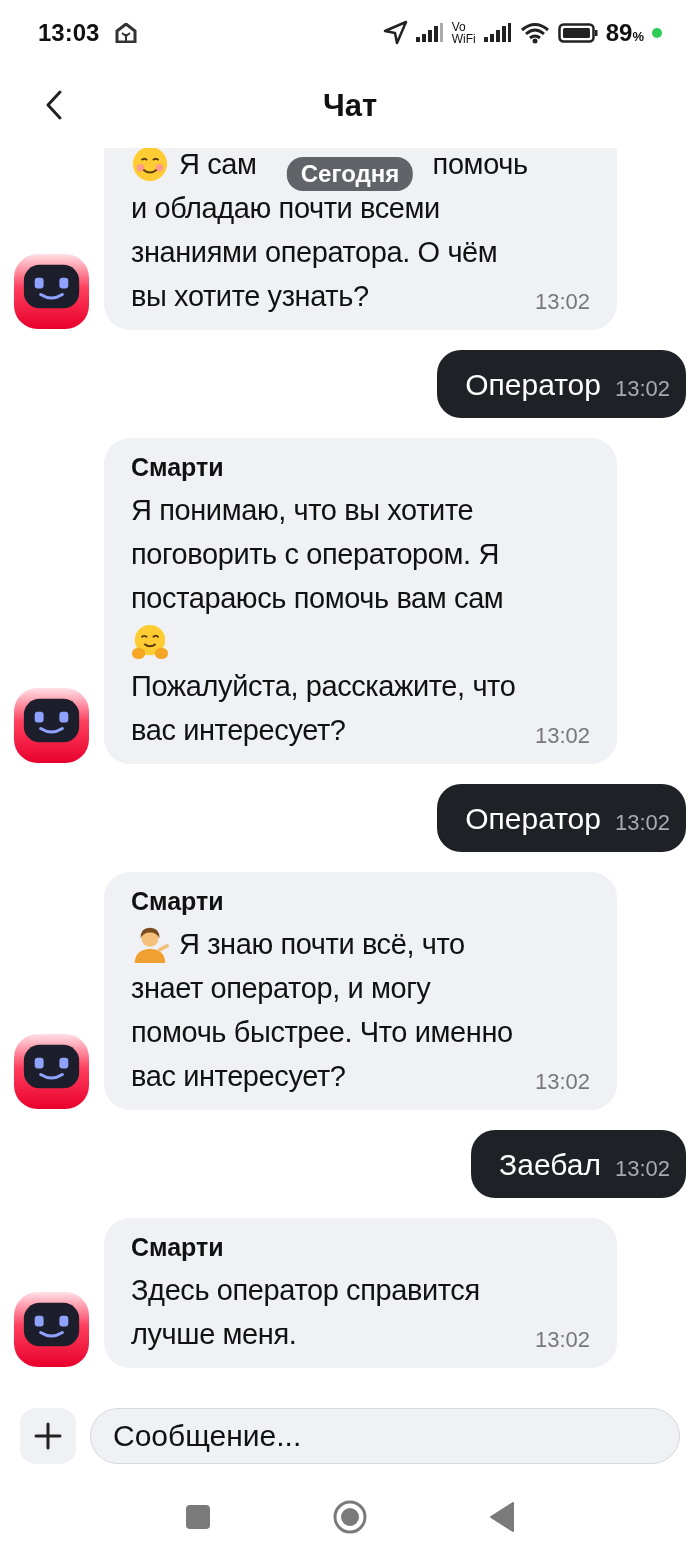 Image resolution: width=700 pixels, height=1556 pixels. Describe the element at coordinates (198, 1517) in the screenshot. I see `square-icon` at that location.